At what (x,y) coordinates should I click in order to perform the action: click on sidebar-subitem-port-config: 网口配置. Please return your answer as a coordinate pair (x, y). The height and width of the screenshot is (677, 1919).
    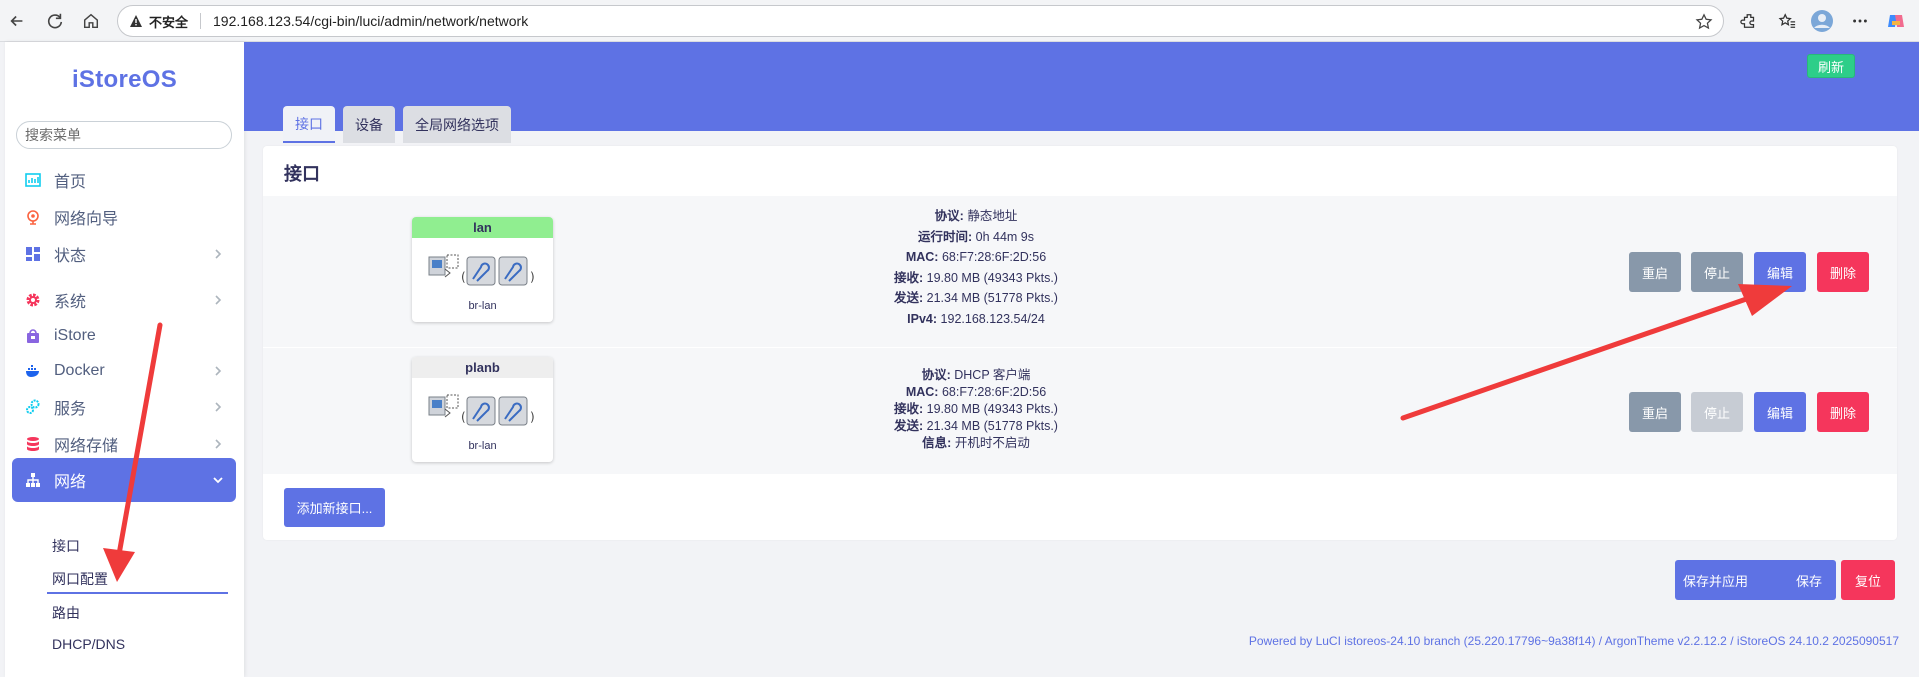
    Looking at the image, I should click on (80, 579).